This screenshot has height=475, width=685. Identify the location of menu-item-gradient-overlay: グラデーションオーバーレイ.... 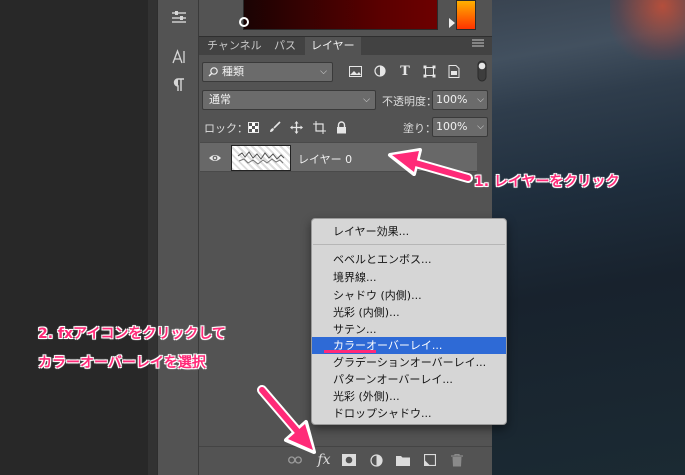
(409, 362).